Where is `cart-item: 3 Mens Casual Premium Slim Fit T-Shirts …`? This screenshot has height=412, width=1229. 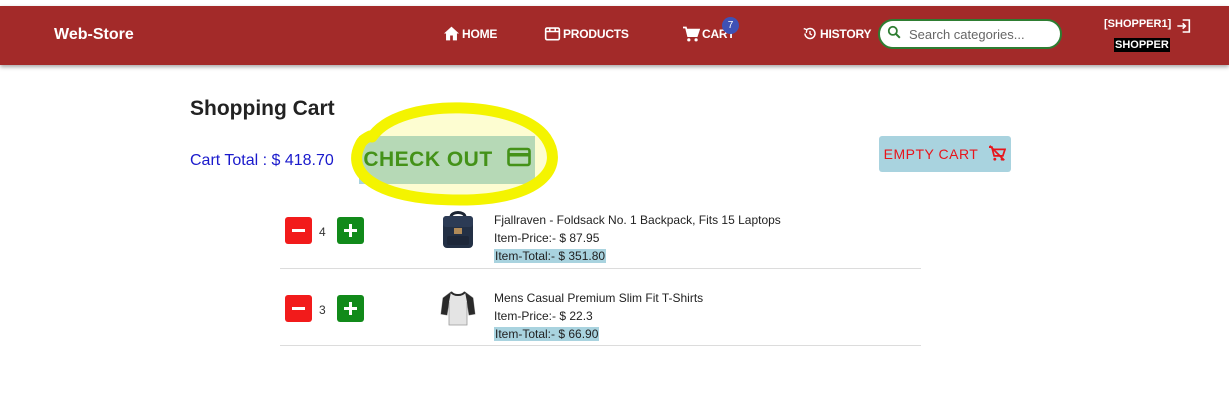
cart-item: 3 Mens Casual Premium Slim Fit T-Shirts … is located at coordinates (600, 307).